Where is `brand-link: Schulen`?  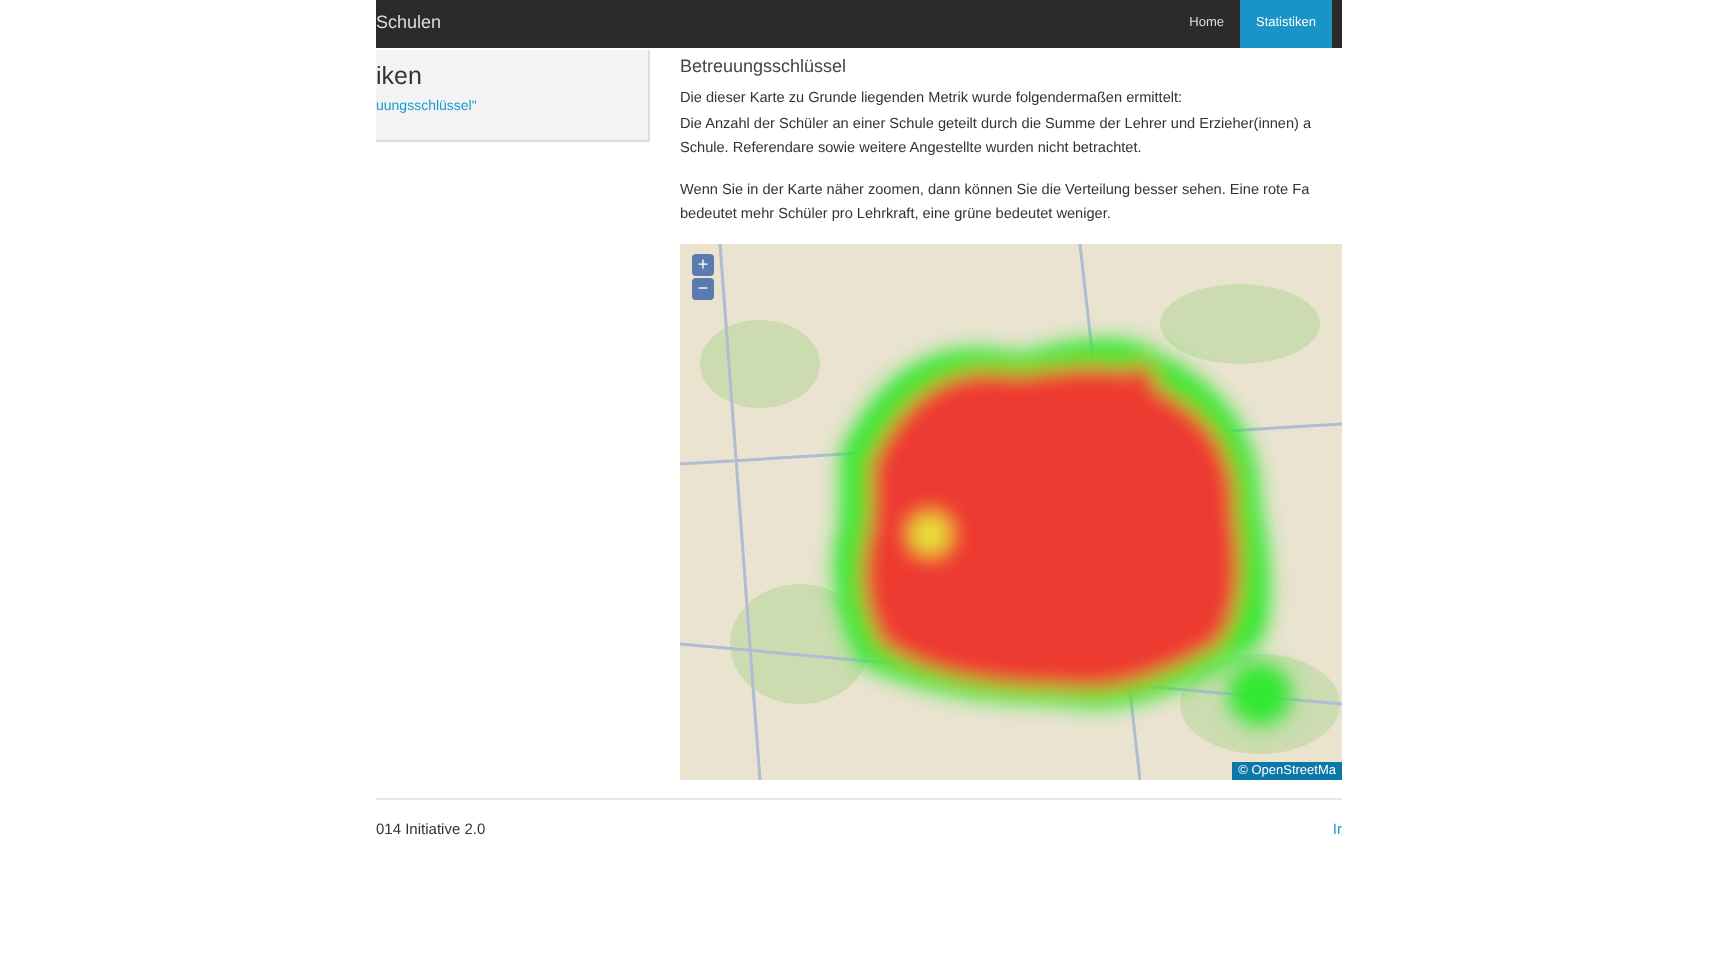 brand-link: Schulen is located at coordinates (409, 24).